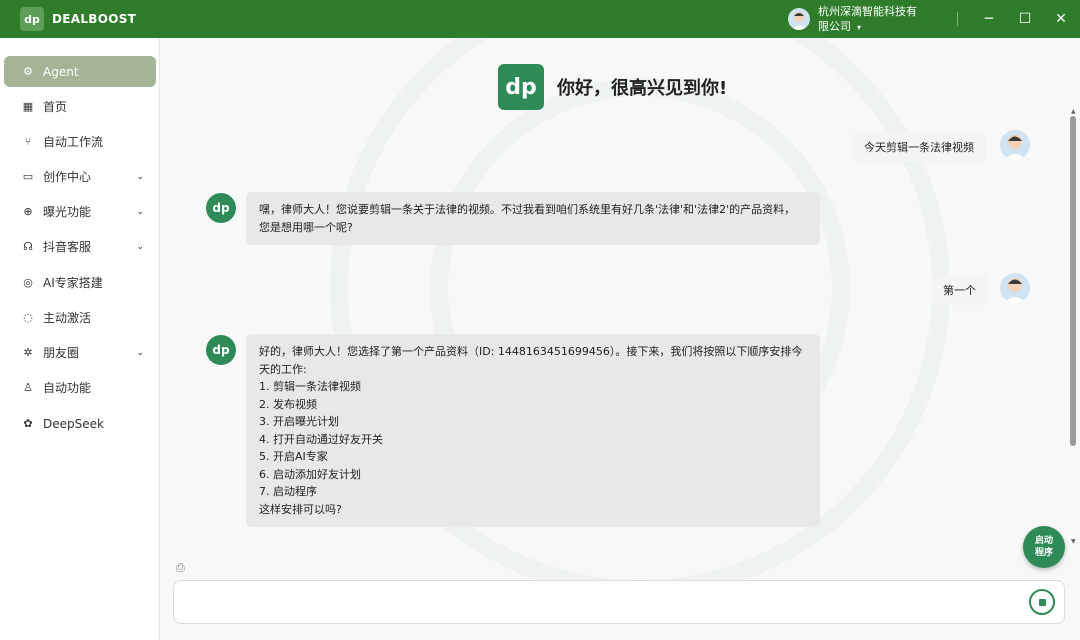 The image size is (1080, 640). What do you see at coordinates (61, 71) in the screenshot?
I see `sidebar-item-label: Agent` at bounding box center [61, 71].